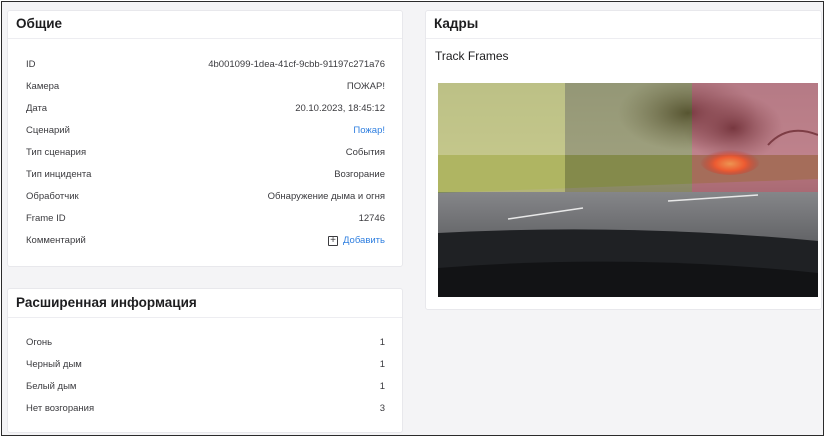 The image size is (827, 439). Describe the element at coordinates (501, 137) in the screenshot. I see `white-smoke-overlay` at that location.